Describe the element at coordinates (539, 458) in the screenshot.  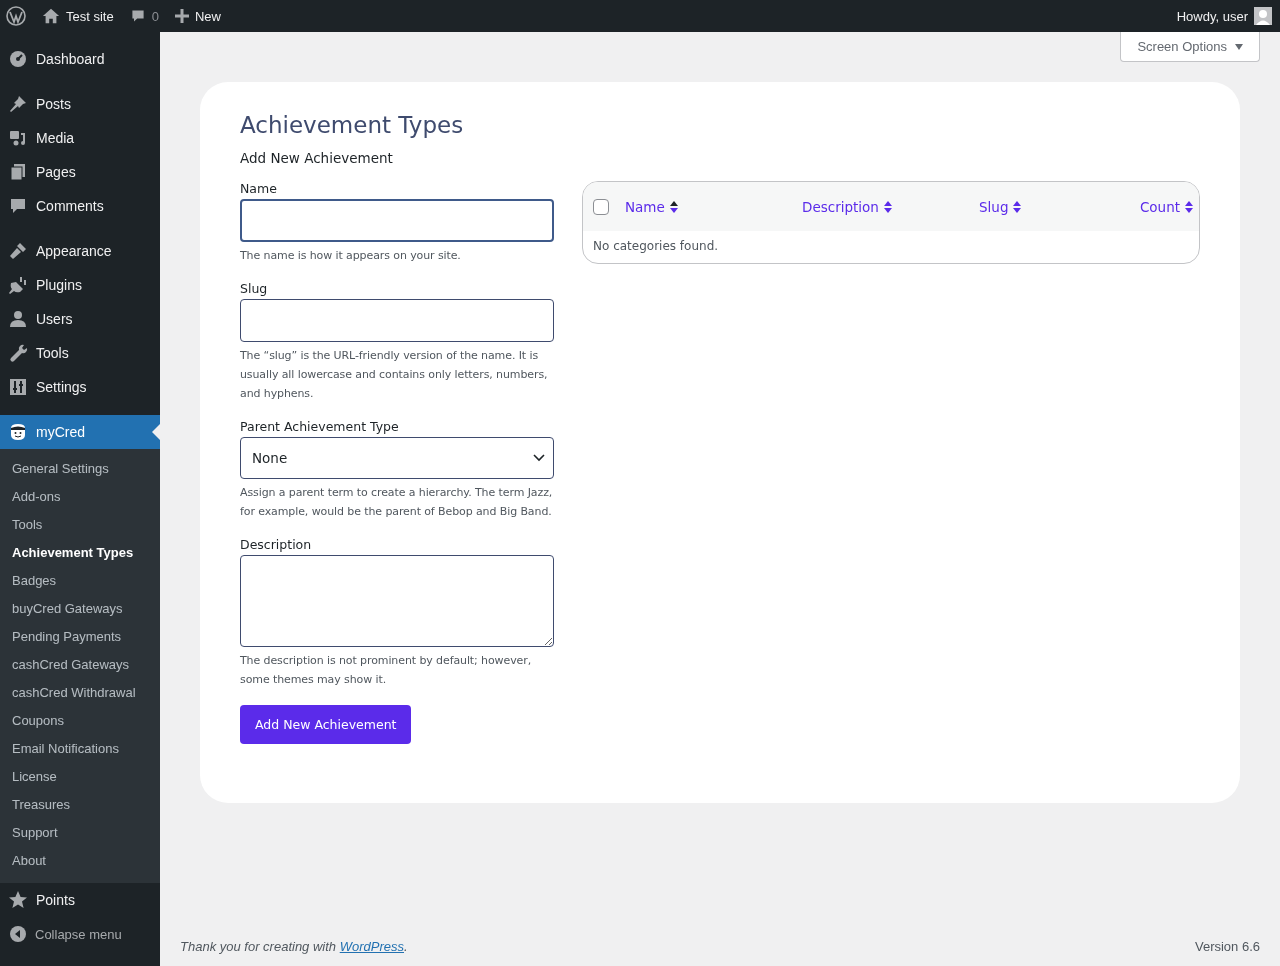
I see `chevron-icon` at that location.